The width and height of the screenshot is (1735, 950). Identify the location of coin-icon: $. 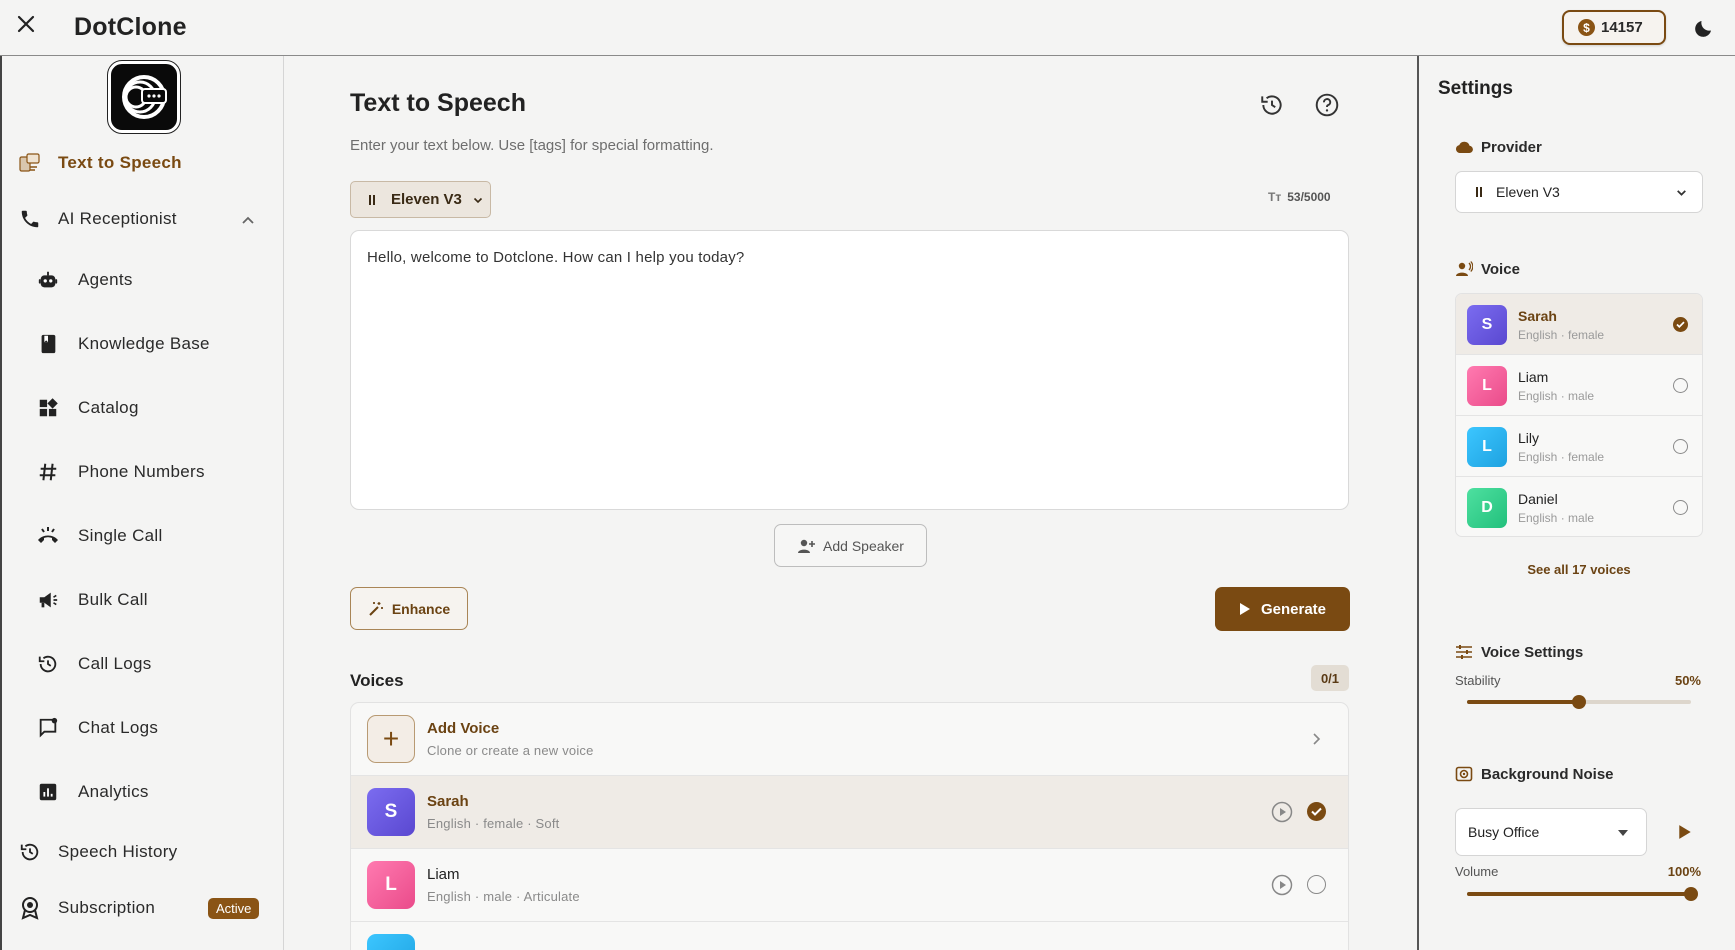
(1586, 27).